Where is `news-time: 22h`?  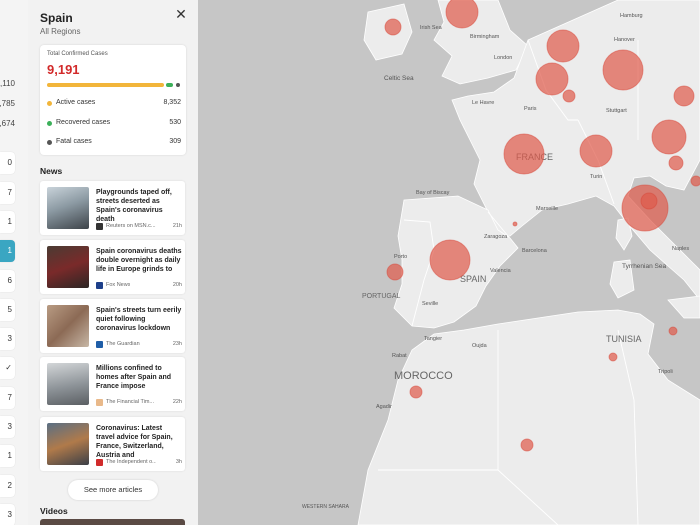 news-time: 22h is located at coordinates (177, 402).